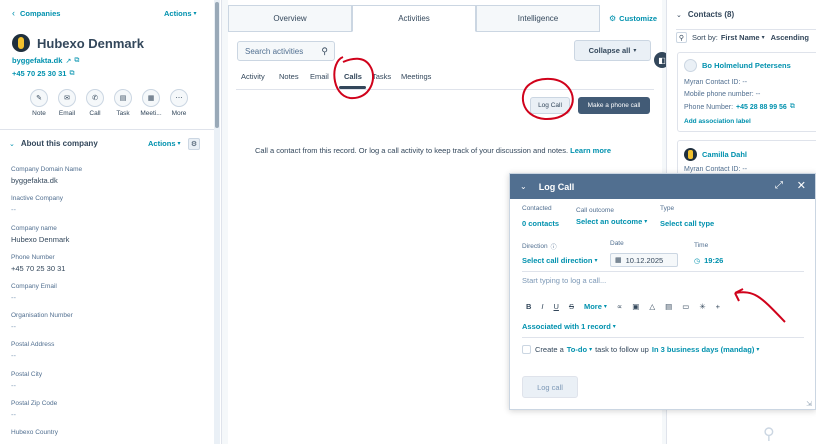 The image size is (816, 444). What do you see at coordinates (42, 315) in the screenshot?
I see `property-label: Organisation Number` at bounding box center [42, 315].